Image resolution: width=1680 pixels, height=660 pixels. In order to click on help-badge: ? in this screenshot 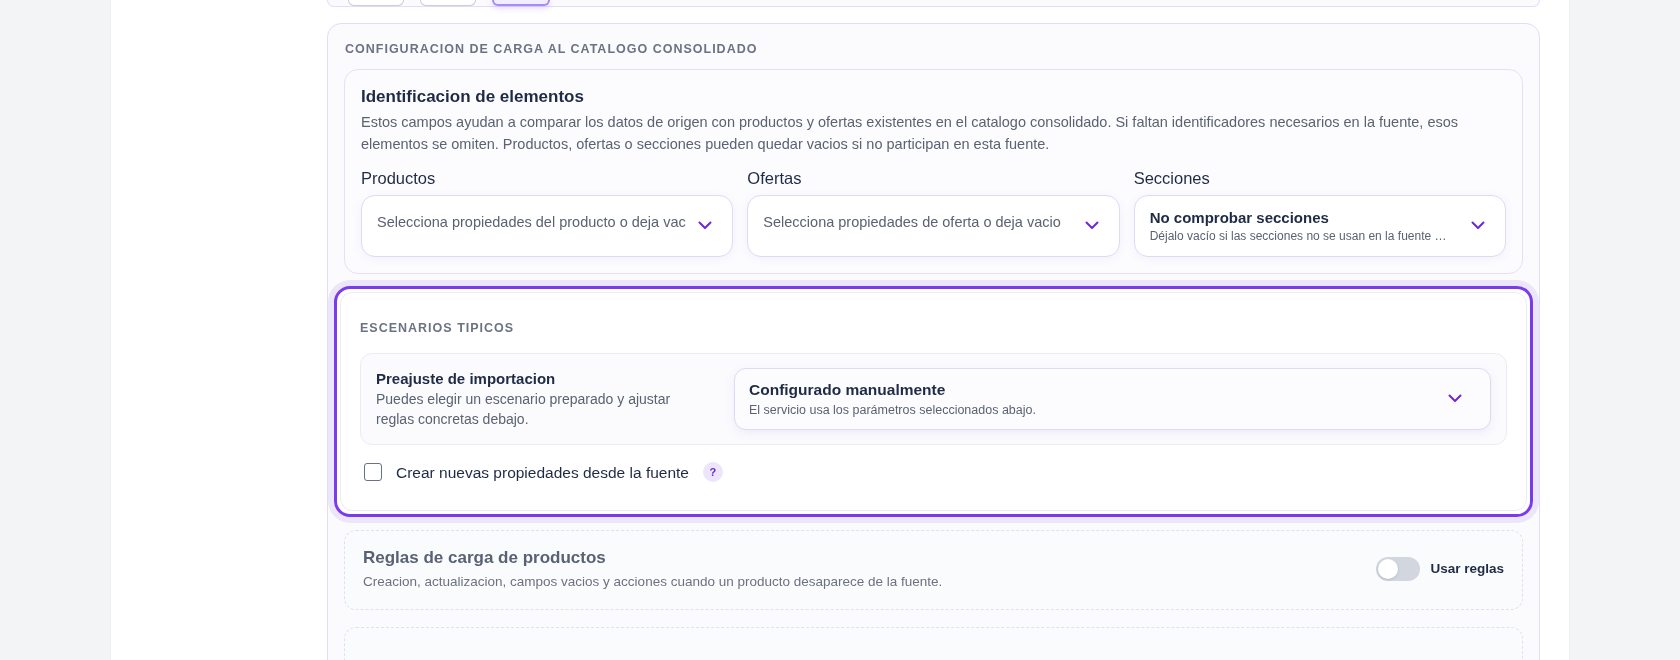, I will do `click(713, 472)`.